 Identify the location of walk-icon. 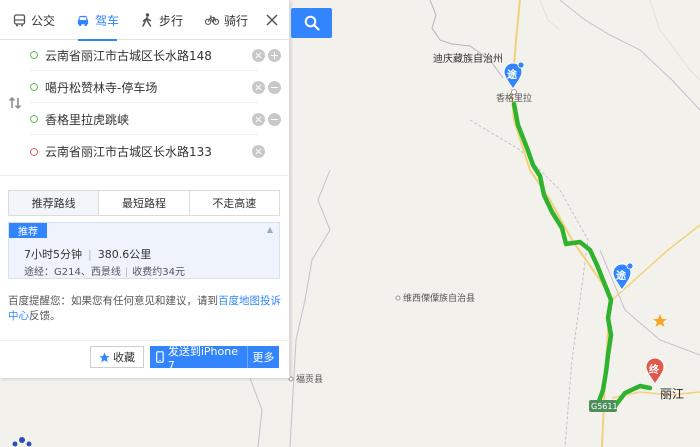
(147, 20).